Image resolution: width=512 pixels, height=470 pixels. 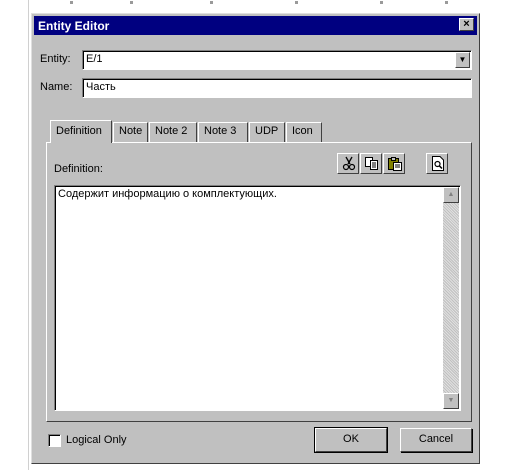 I want to click on preview-icon, so click(x=438, y=163).